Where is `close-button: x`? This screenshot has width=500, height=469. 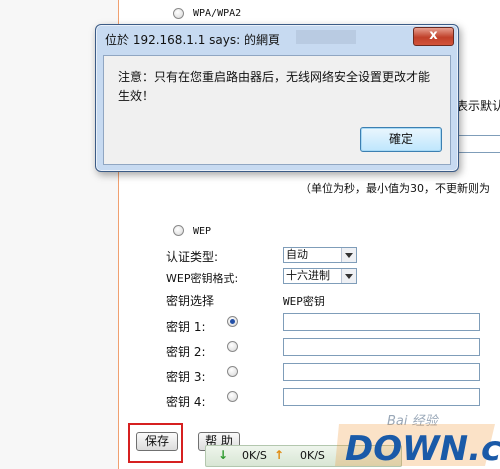
close-button: x is located at coordinates (433, 36).